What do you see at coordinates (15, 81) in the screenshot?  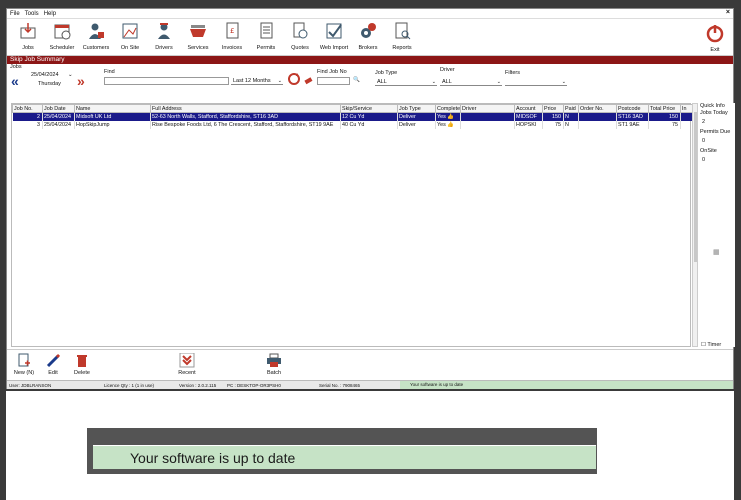 I see `previous-day-icon: «` at bounding box center [15, 81].